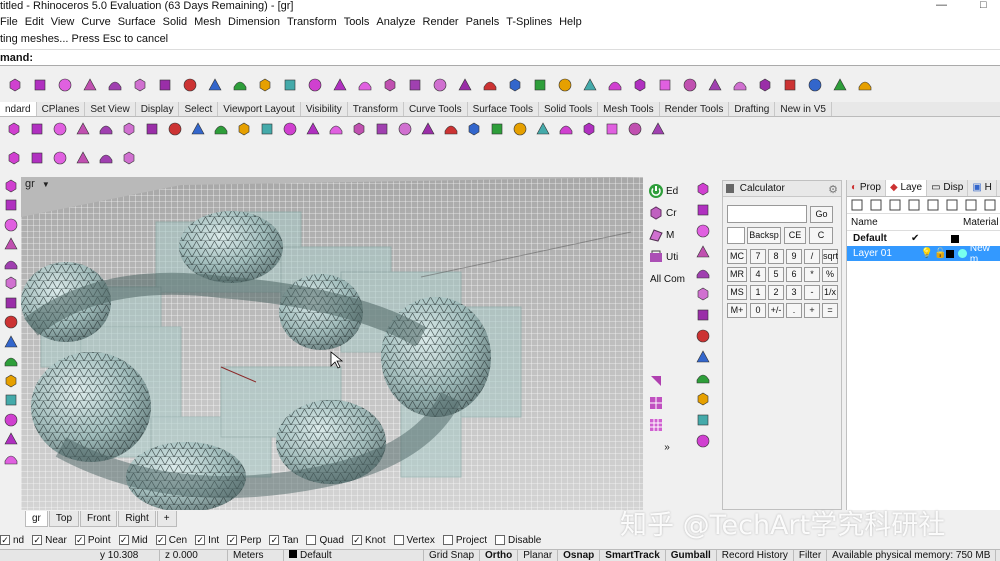 This screenshot has height=561, width=1000. Describe the element at coordinates (833, 189) in the screenshot. I see `gear-icon: ⚙` at that location.